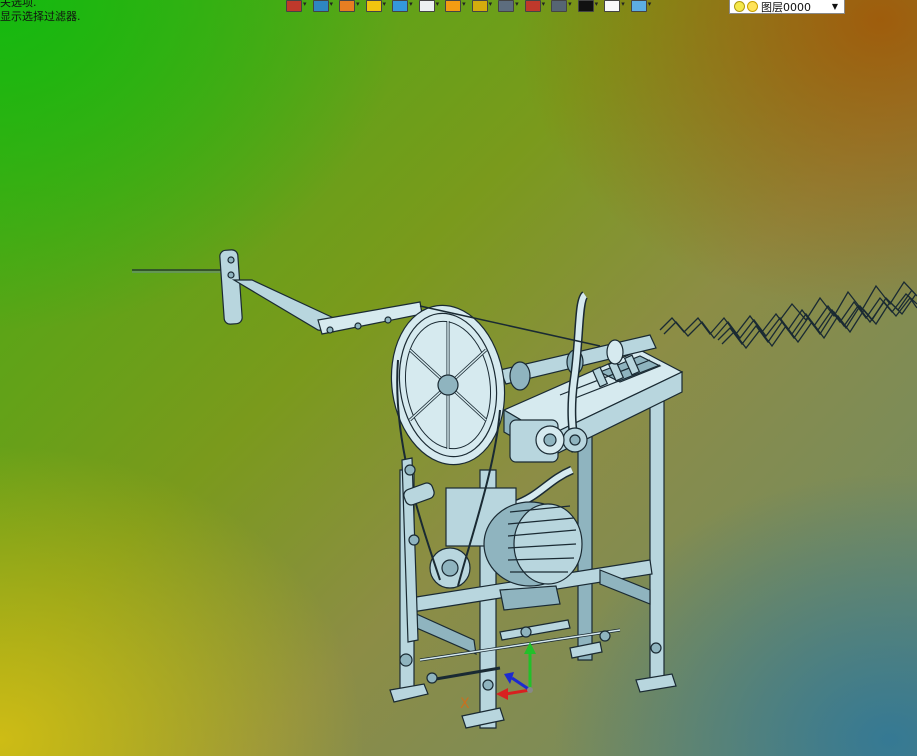  I want to click on pump, so click(537, 441).